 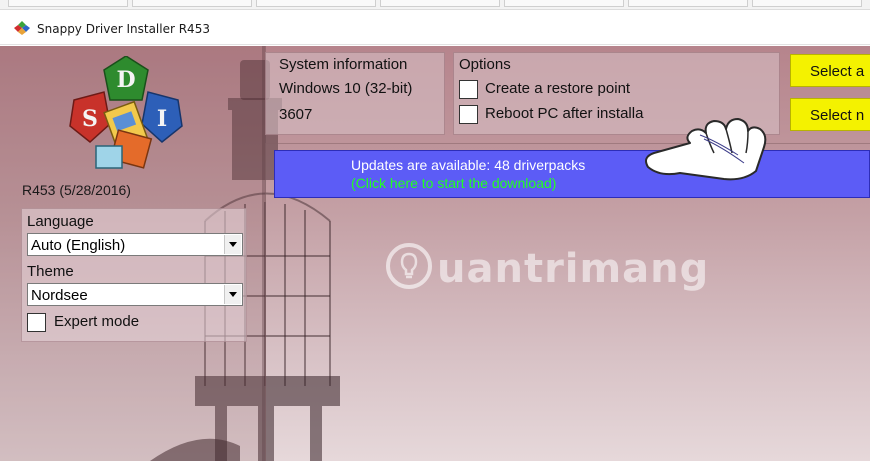 What do you see at coordinates (837, 71) in the screenshot?
I see `select-all-label: Select a` at bounding box center [837, 71].